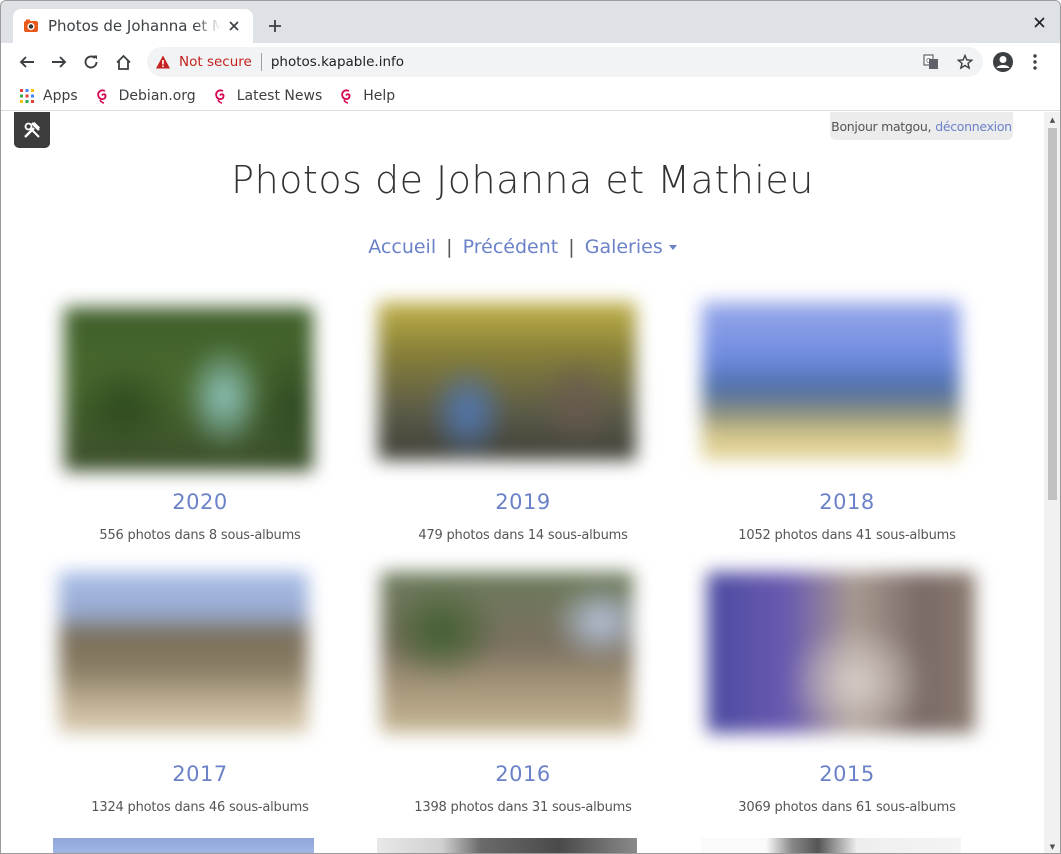 This screenshot has height=854, width=1061. What do you see at coordinates (188, 389) in the screenshot?
I see `album-thumbnail-2020` at bounding box center [188, 389].